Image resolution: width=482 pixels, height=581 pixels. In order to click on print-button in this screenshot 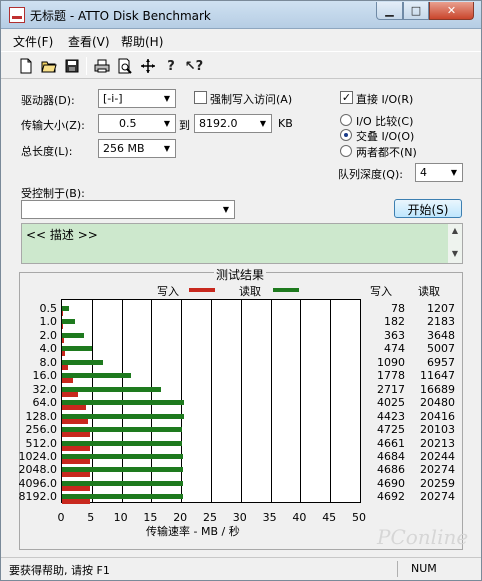, I will do `click(102, 66)`.